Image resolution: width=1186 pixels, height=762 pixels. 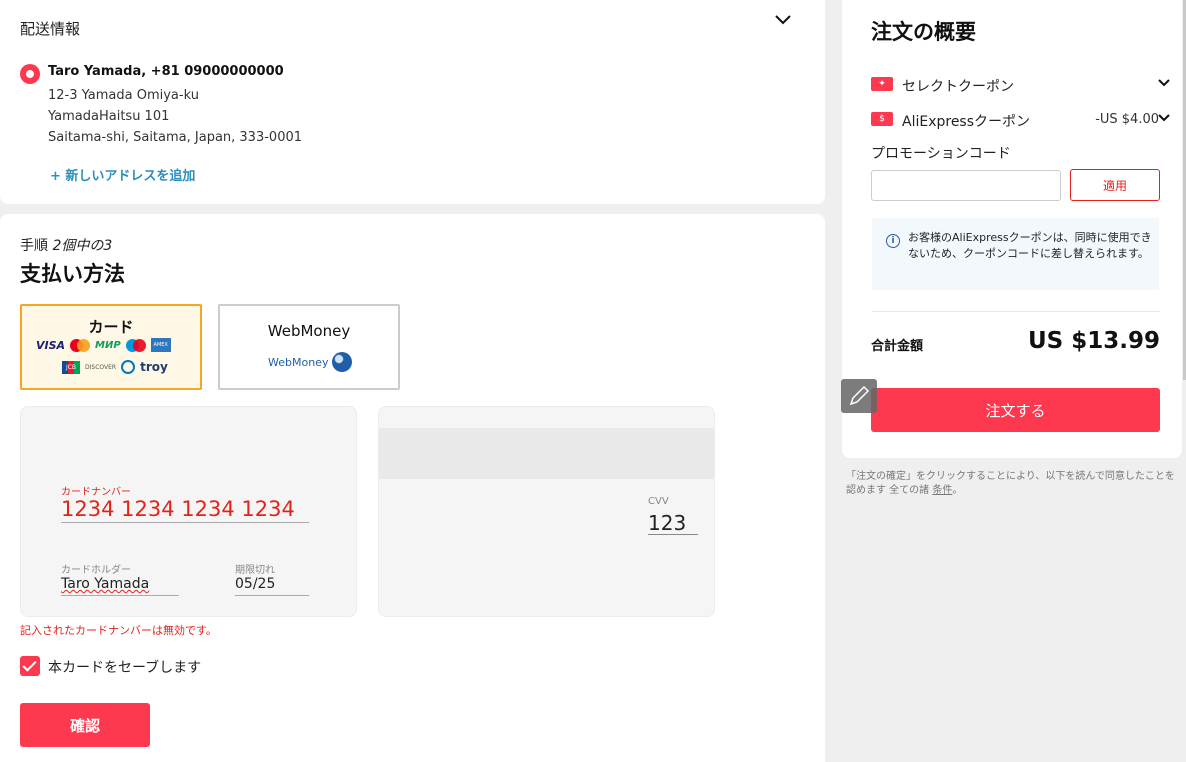 What do you see at coordinates (298, 362) in the screenshot?
I see `webmoney-logo-text: WebMoney` at bounding box center [298, 362].